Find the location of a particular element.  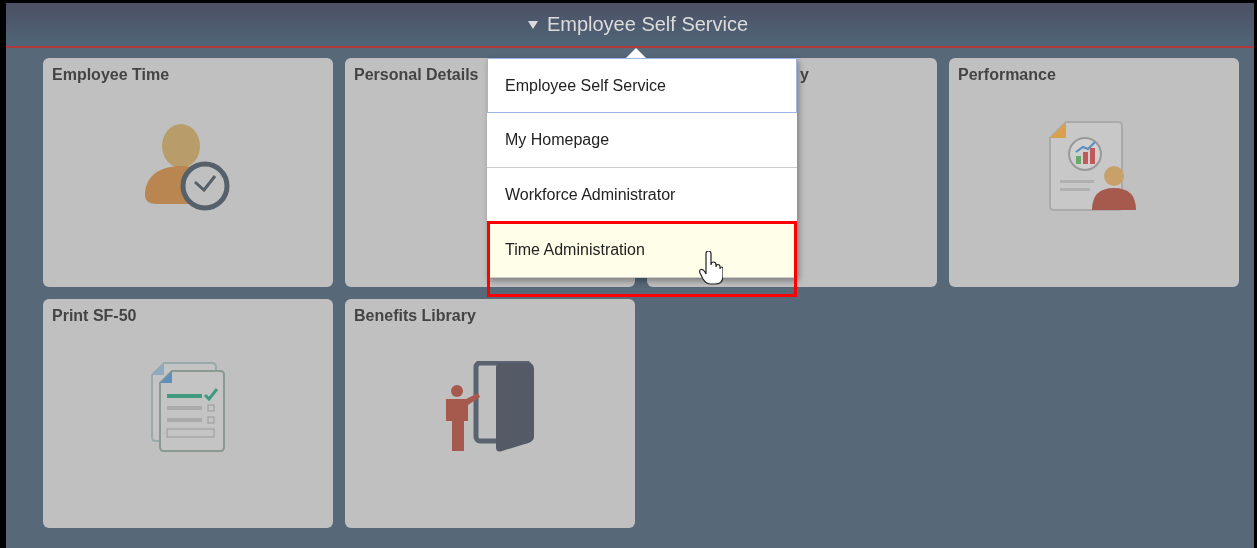

tile-title: Benefits Library is located at coordinates (415, 315).